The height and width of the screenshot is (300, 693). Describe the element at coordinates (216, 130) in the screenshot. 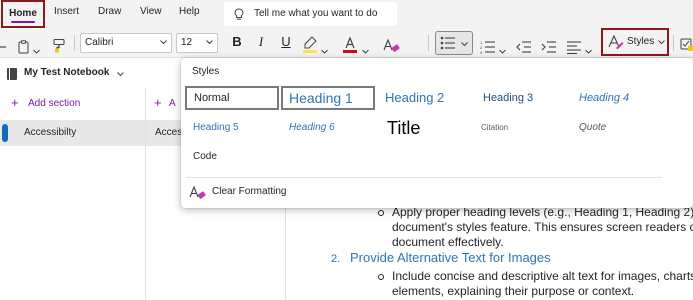

I see `style-heading-5: Heading 5` at that location.